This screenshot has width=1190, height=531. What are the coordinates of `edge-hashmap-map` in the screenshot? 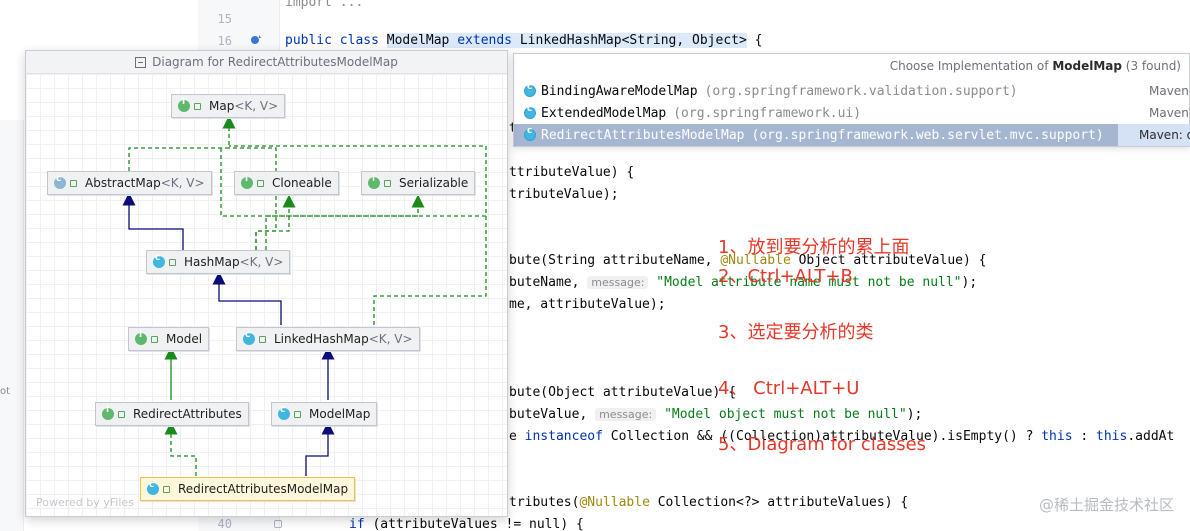 It's located at (253, 198).